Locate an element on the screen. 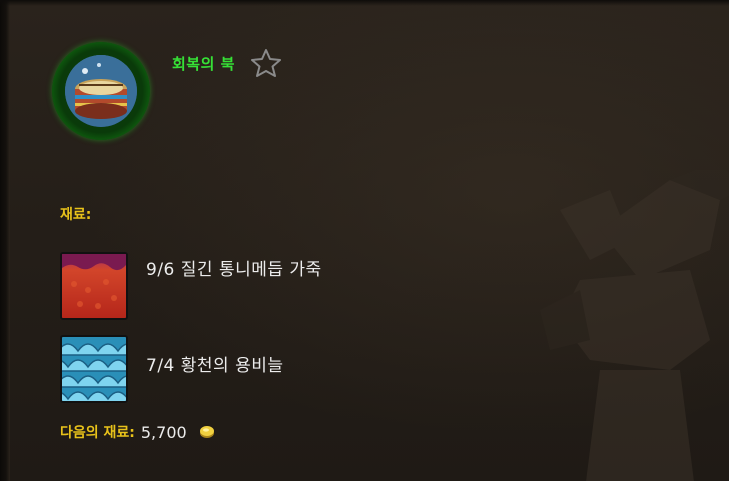 This screenshot has width=729, height=481. material-row: 9/6 질긴 통니메듭 가죽 is located at coordinates (218, 286).